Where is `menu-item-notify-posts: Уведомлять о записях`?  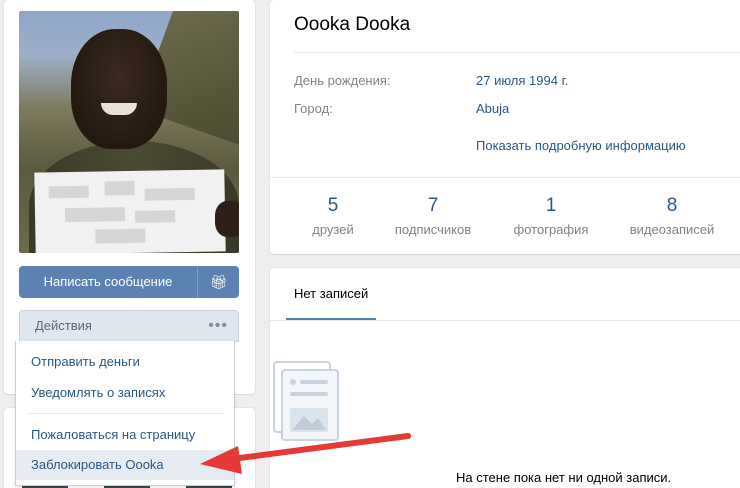
menu-item-notify-posts: Уведомлять о записях is located at coordinates (125, 393).